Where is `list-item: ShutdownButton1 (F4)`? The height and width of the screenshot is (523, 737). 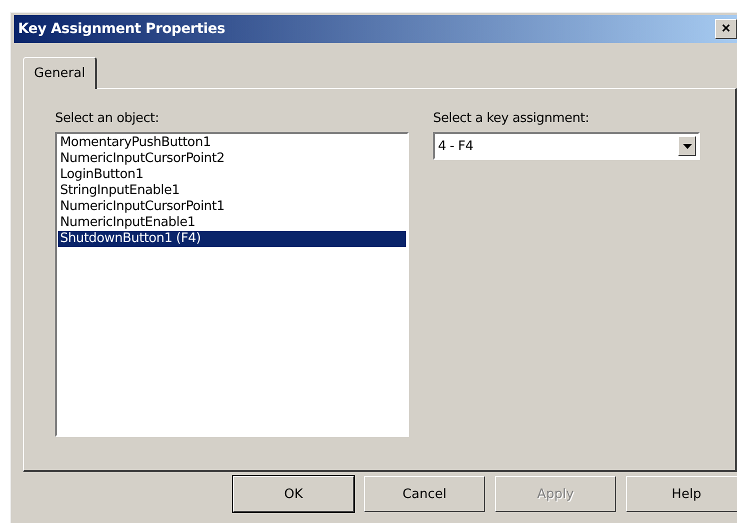
list-item: ShutdownButton1 (F4) is located at coordinates (232, 239).